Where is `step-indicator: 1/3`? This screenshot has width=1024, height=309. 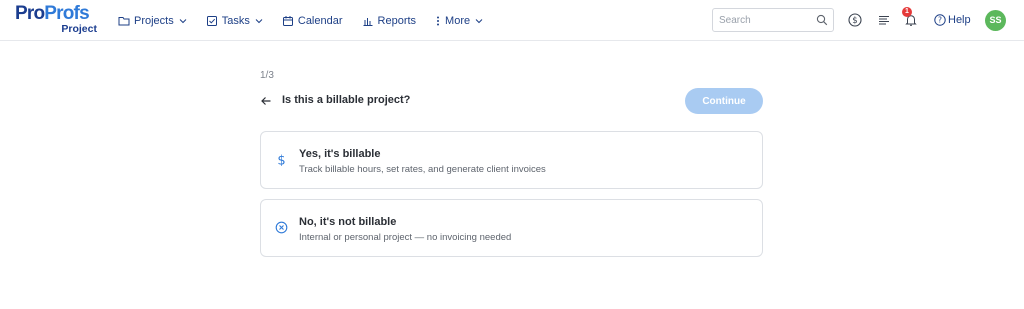 step-indicator: 1/3 is located at coordinates (267, 75).